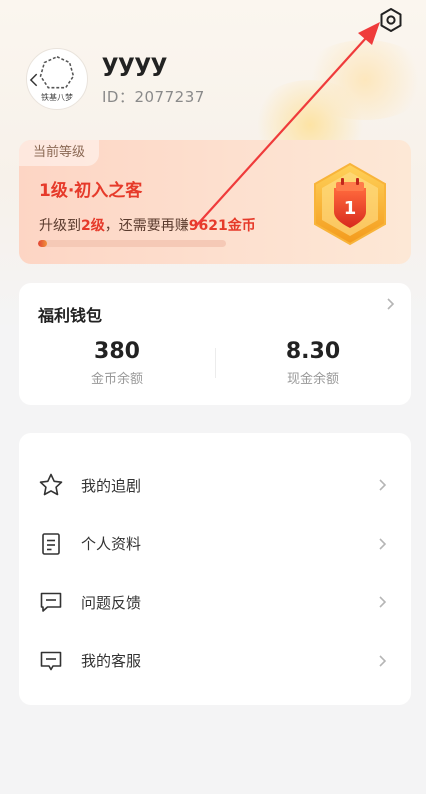 The width and height of the screenshot is (426, 794). Describe the element at coordinates (93, 226) in the screenshot. I see `upgrade-target: 2级` at that location.